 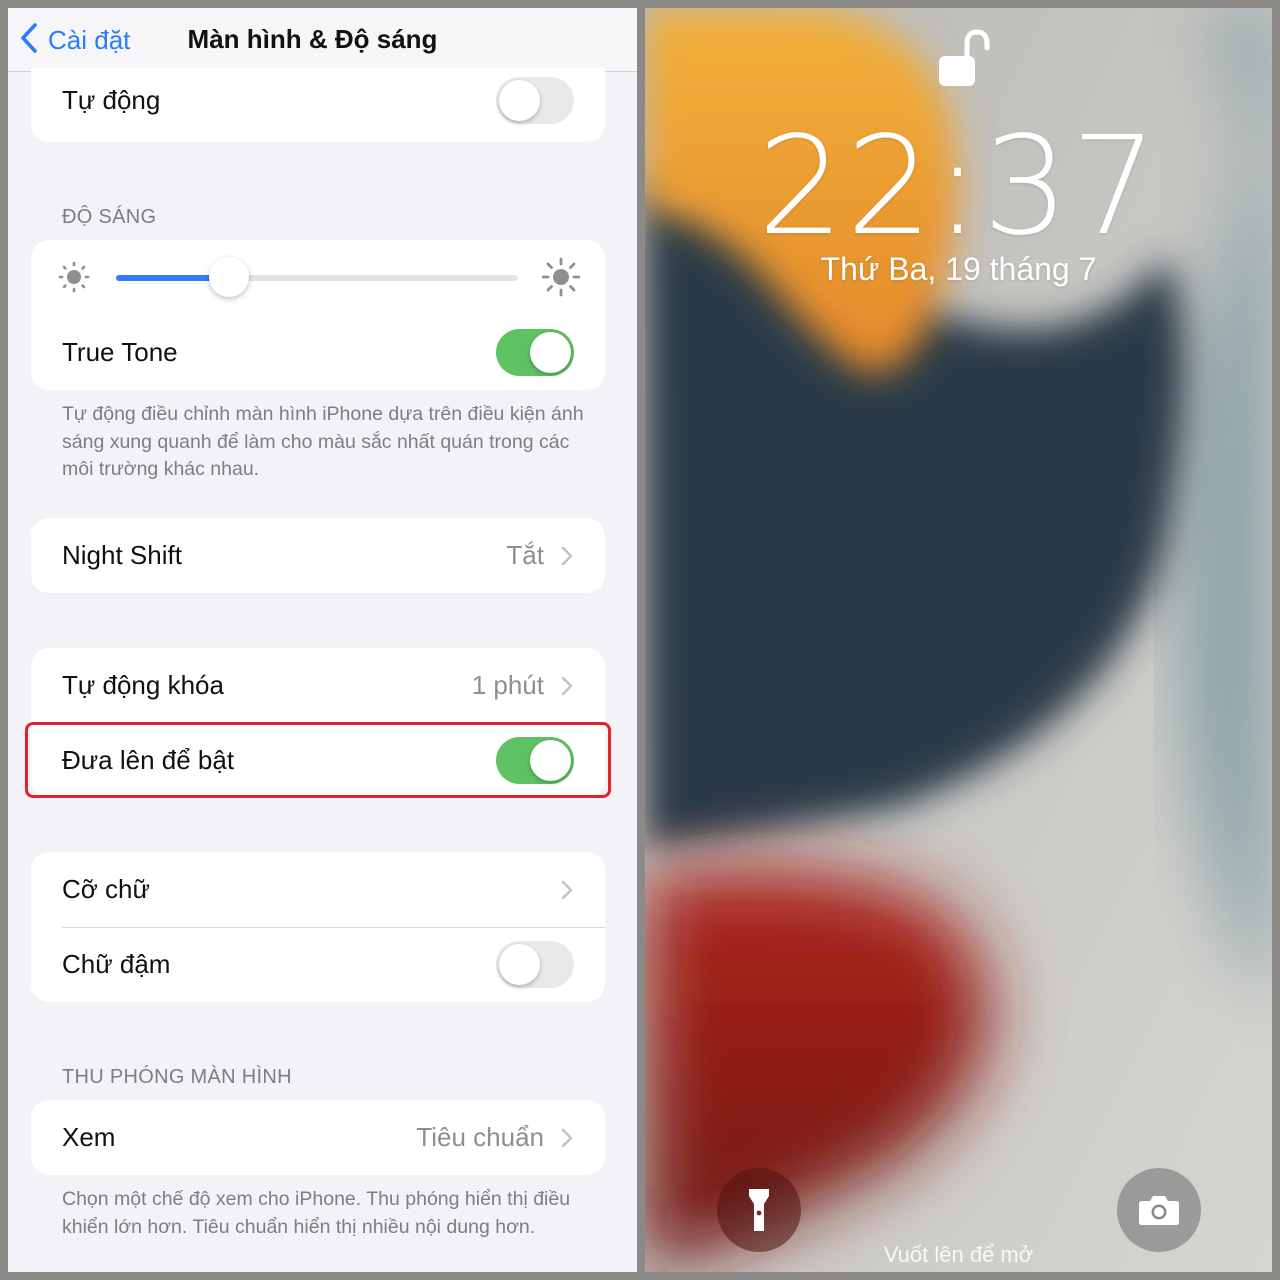 What do you see at coordinates (525, 555) in the screenshot?
I see `night-shift-value: Tắt` at bounding box center [525, 555].